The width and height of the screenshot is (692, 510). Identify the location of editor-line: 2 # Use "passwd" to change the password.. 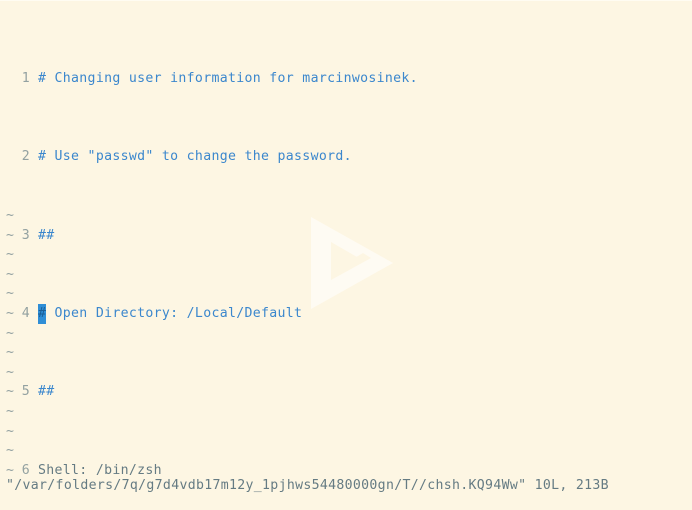
(346, 157).